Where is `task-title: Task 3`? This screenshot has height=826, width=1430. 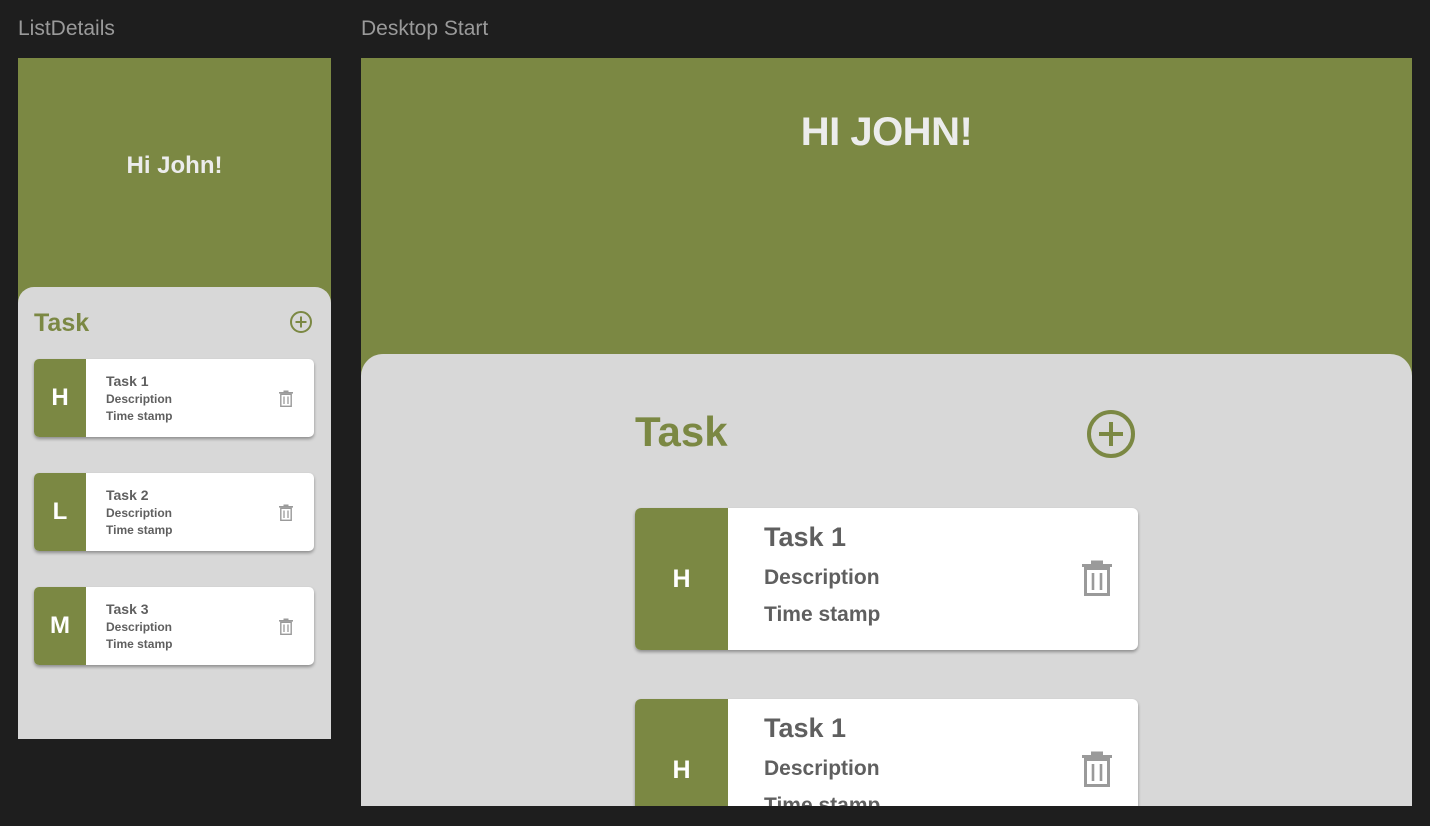 task-title: Task 3 is located at coordinates (127, 609).